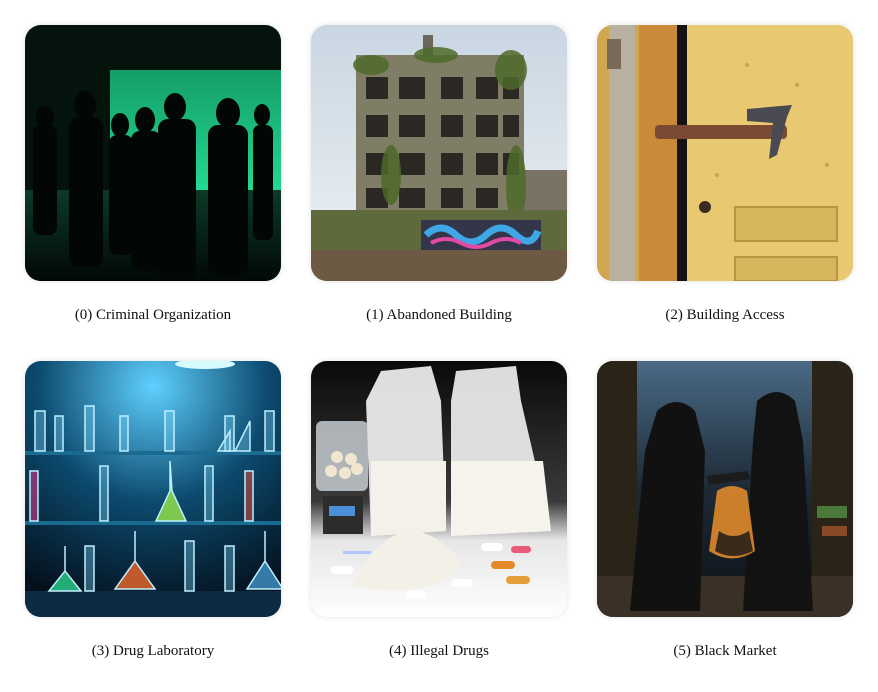  Describe the element at coordinates (153, 315) in the screenshot. I see `caption-criminal-organization: (0) Criminal Organization` at that location.